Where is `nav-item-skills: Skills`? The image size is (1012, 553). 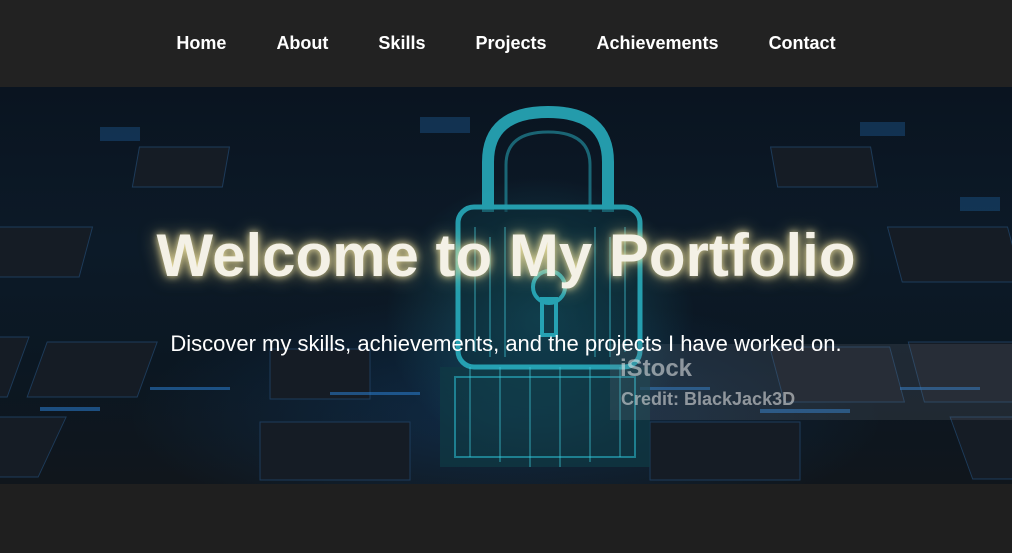
nav-item-skills: Skills is located at coordinates (401, 43).